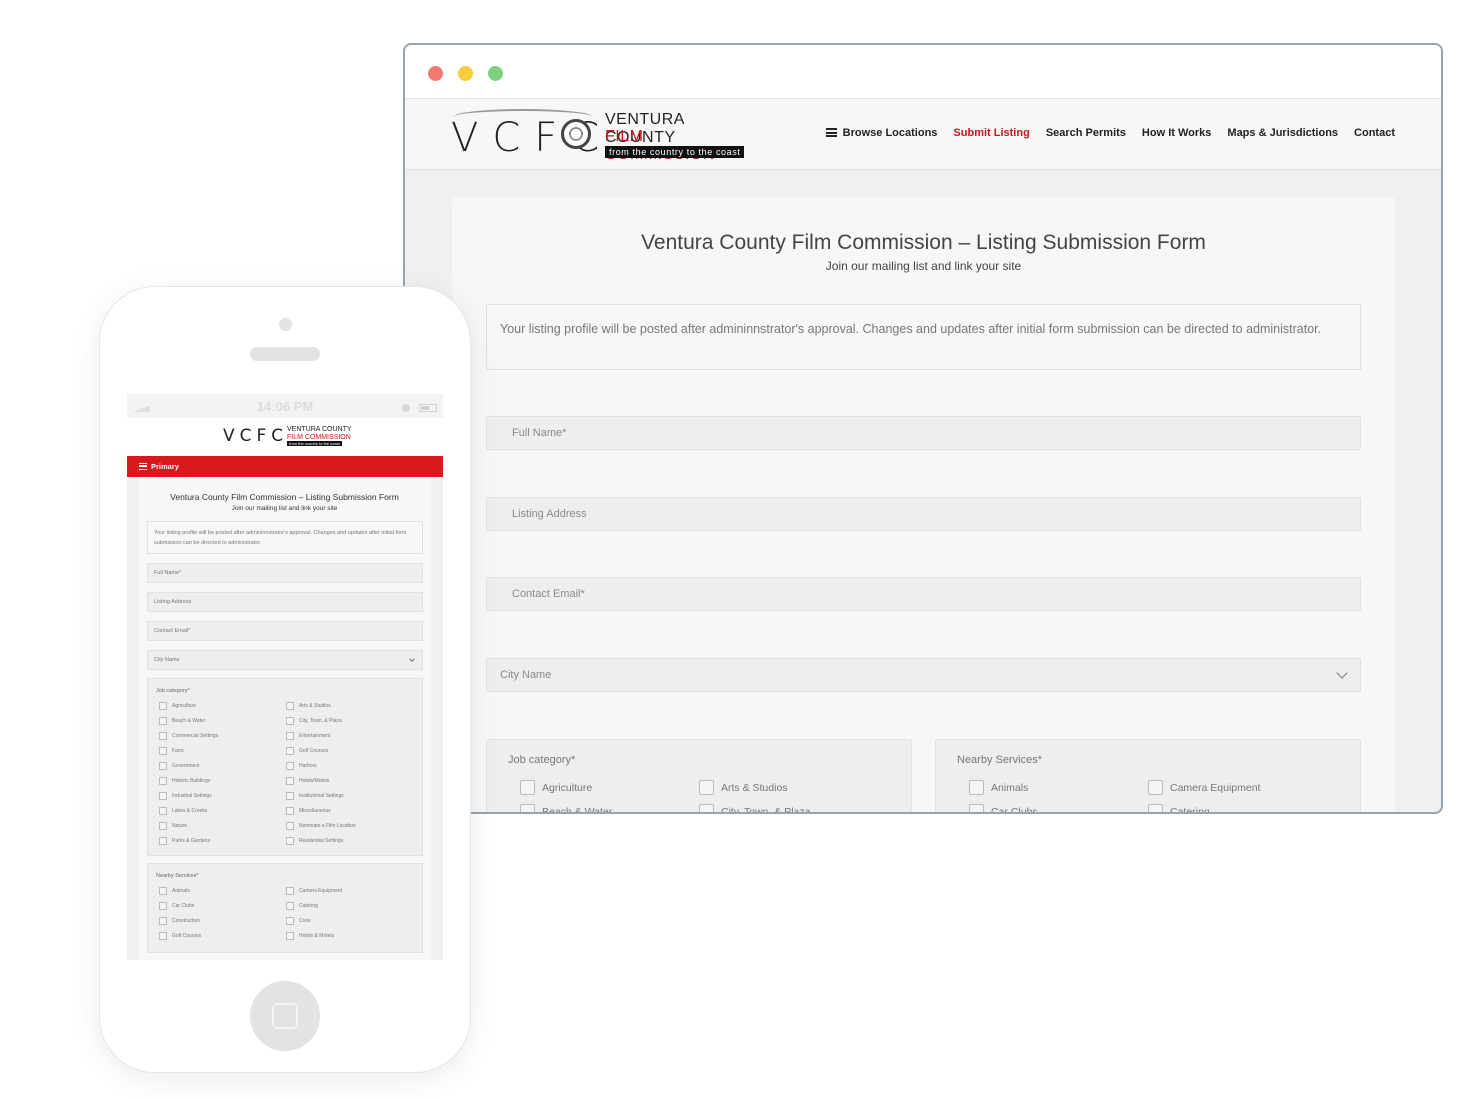 The width and height of the screenshot is (1467, 1100). What do you see at coordinates (577, 809) in the screenshot?
I see `checkbox-label: Beach & Water` at bounding box center [577, 809].